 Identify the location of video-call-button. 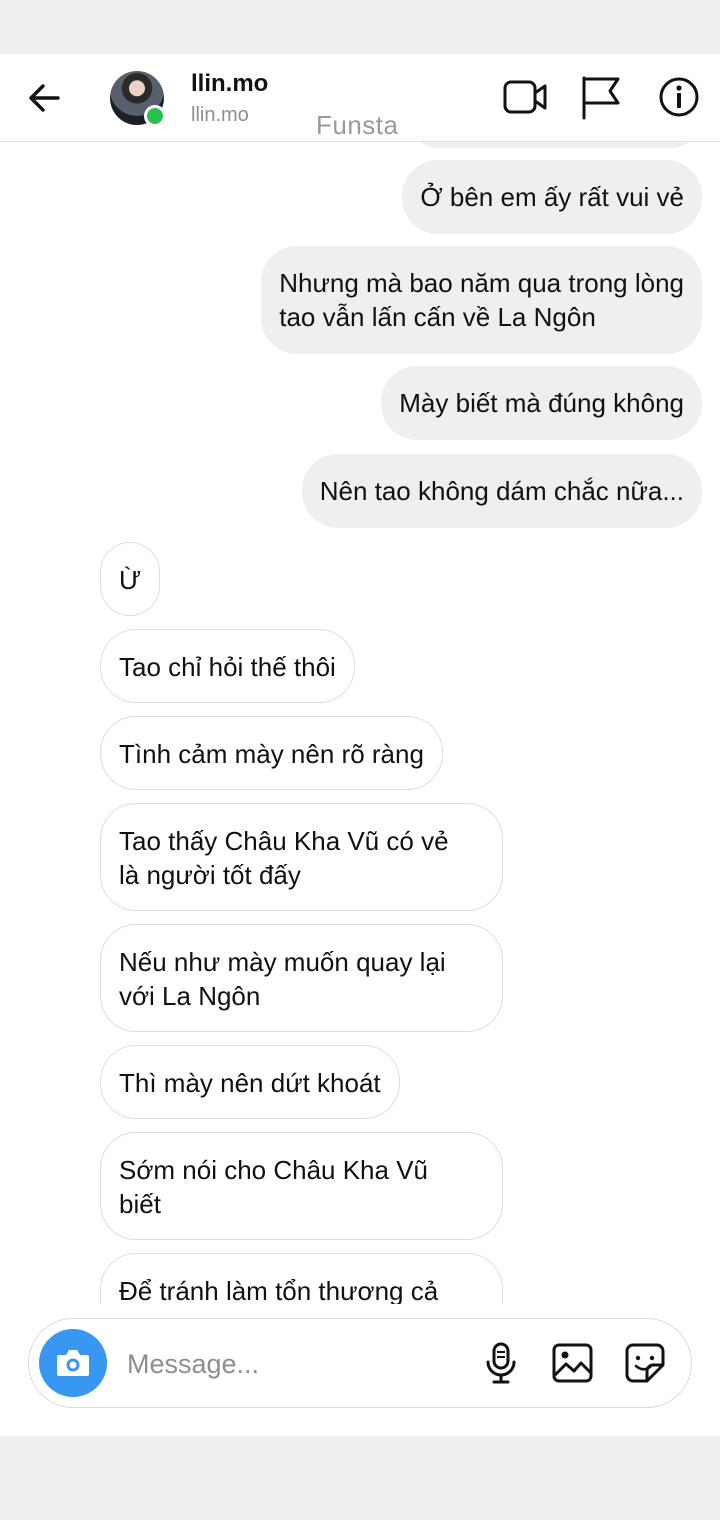
(525, 97).